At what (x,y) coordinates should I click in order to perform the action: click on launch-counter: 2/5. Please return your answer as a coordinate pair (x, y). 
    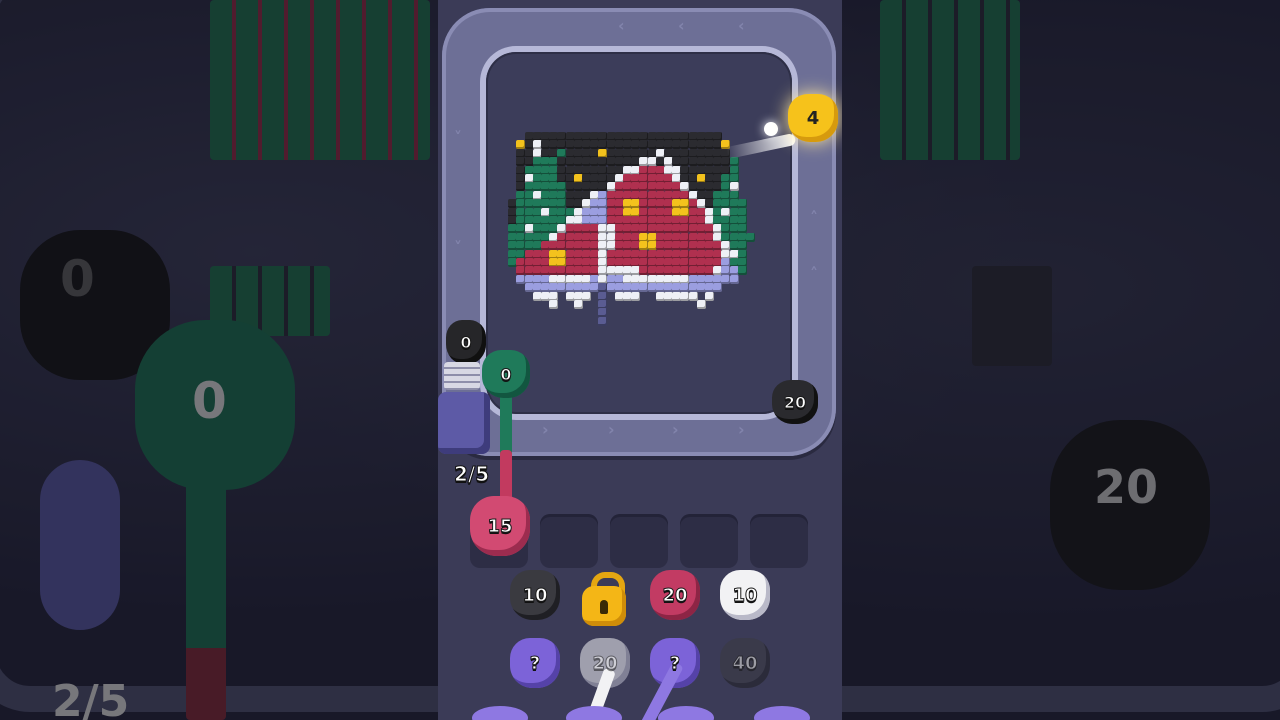
    Looking at the image, I should click on (471, 474).